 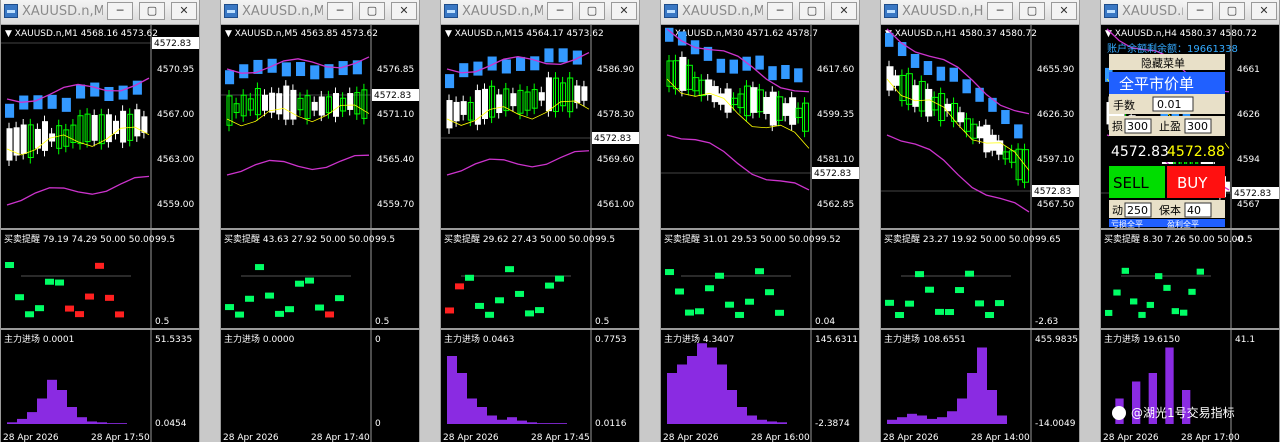 I want to click on price-tick: 4586.90, so click(x=615, y=70).